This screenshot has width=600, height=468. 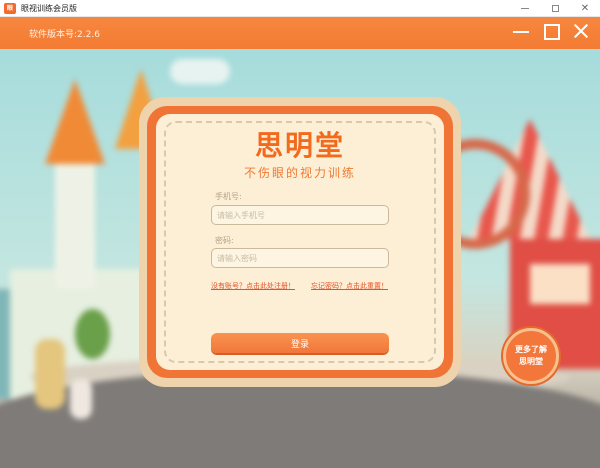 What do you see at coordinates (300, 8) in the screenshot?
I see `os-title-bar: 眼 眼视训练会员版 ✕` at bounding box center [300, 8].